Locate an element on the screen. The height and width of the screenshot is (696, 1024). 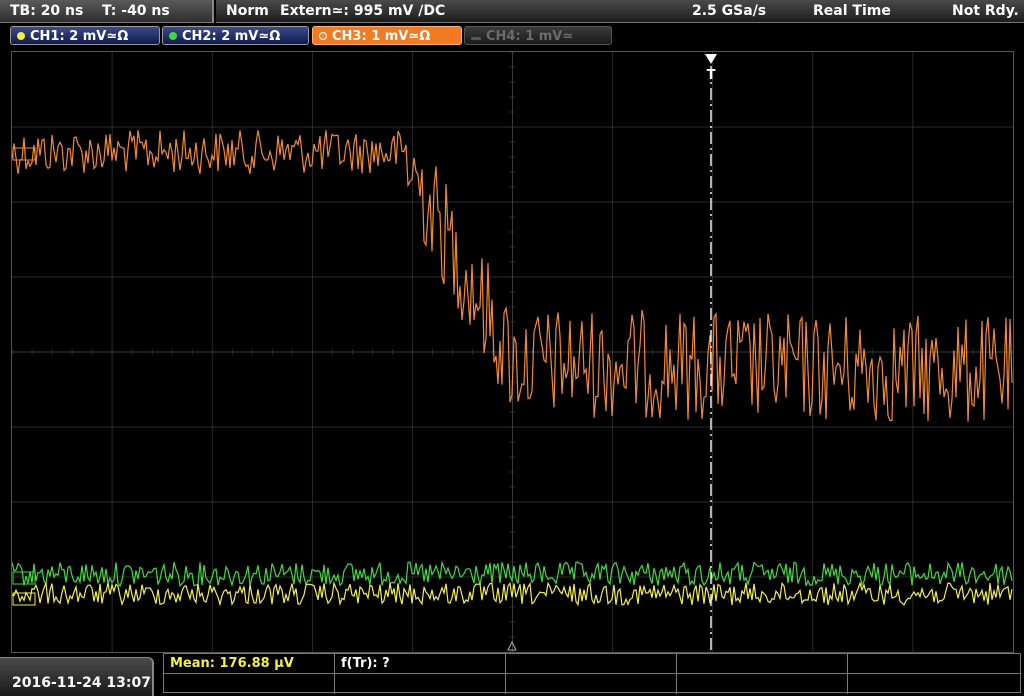
ch2-label: CH2: 2 mV≃Ω is located at coordinates (231, 36).